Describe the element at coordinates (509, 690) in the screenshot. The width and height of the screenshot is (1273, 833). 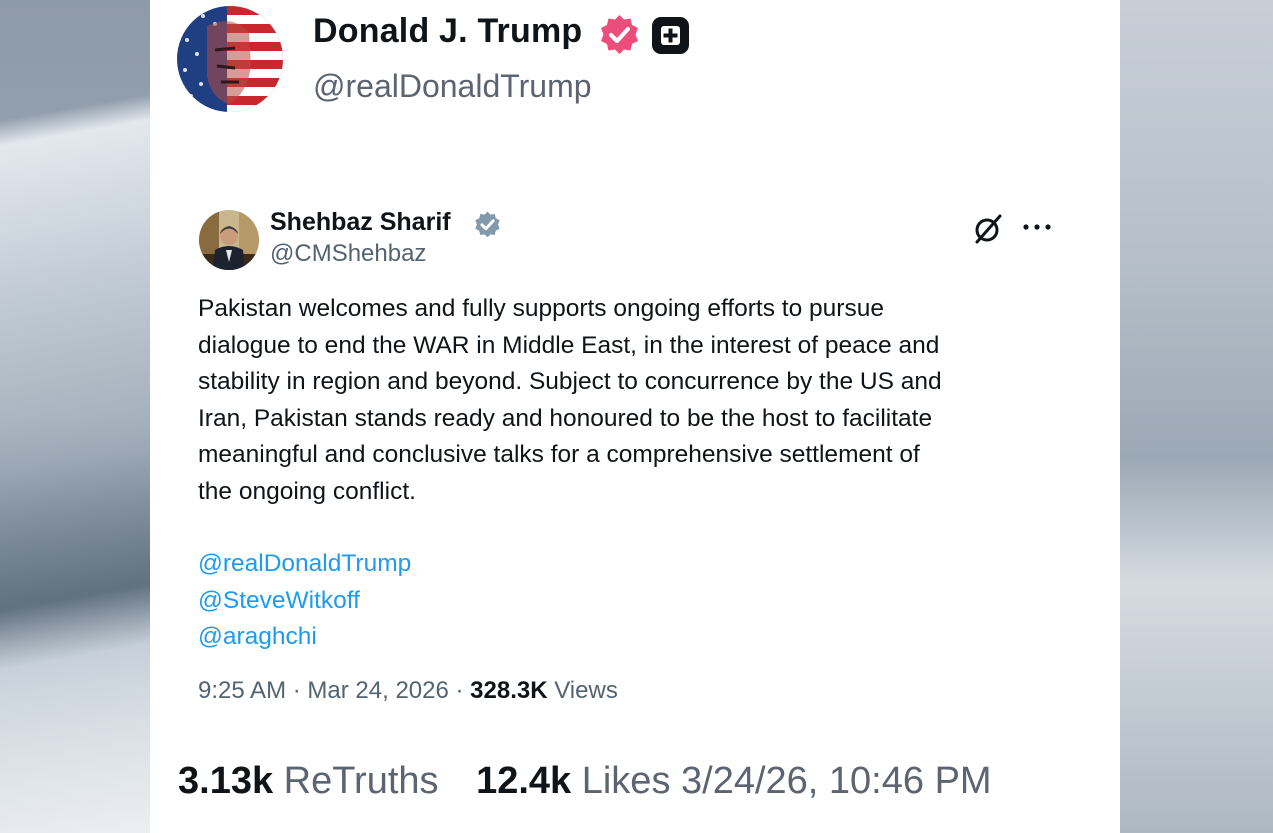
I see `views-count: 328.3K` at that location.